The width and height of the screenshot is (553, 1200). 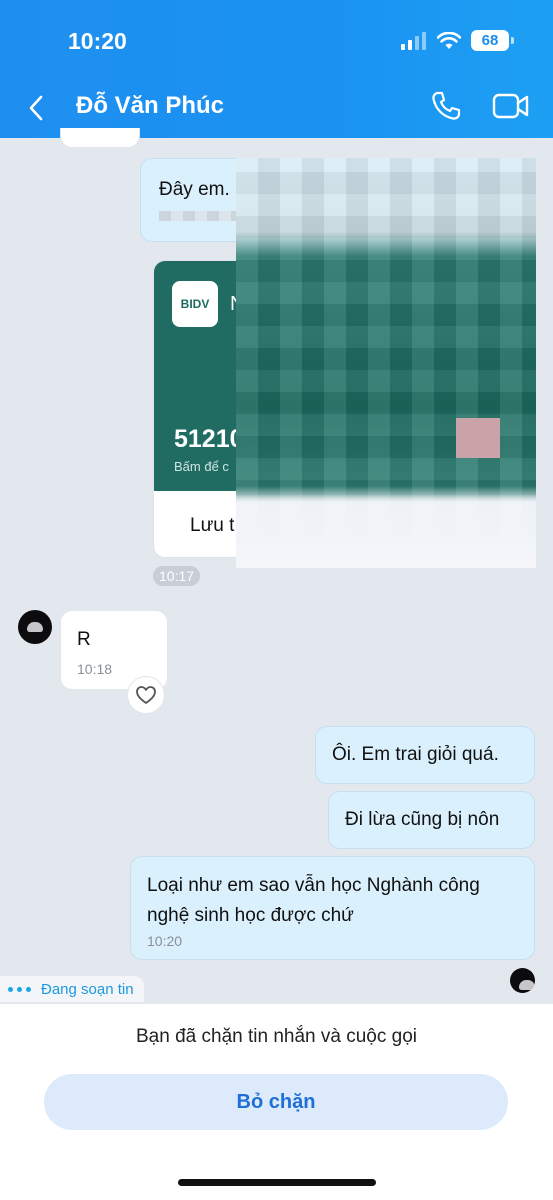 I want to click on battery-icon: 68, so click(x=492, y=40).